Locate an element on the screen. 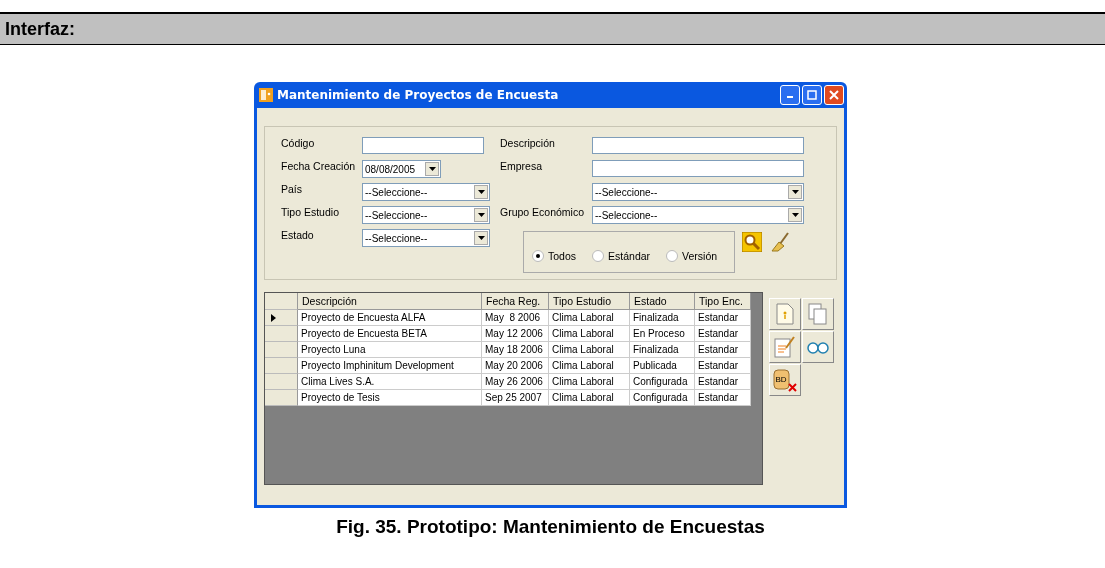  new-document-icon is located at coordinates (785, 314).